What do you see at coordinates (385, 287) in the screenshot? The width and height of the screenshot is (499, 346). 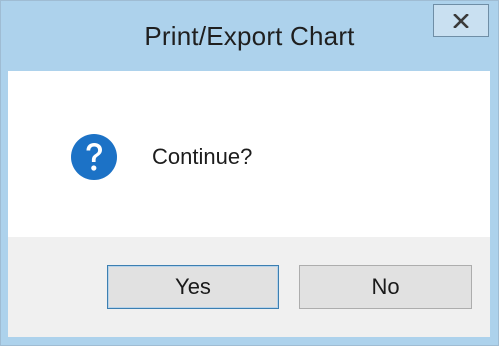 I see `no-button: No` at bounding box center [385, 287].